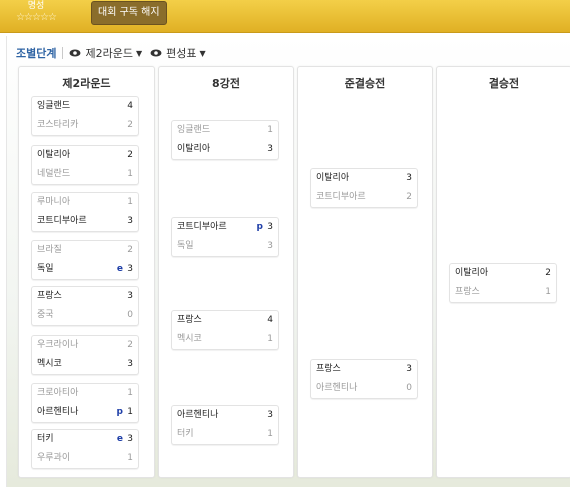  What do you see at coordinates (504, 83) in the screenshot?
I see `round-title: 결승전` at bounding box center [504, 83].